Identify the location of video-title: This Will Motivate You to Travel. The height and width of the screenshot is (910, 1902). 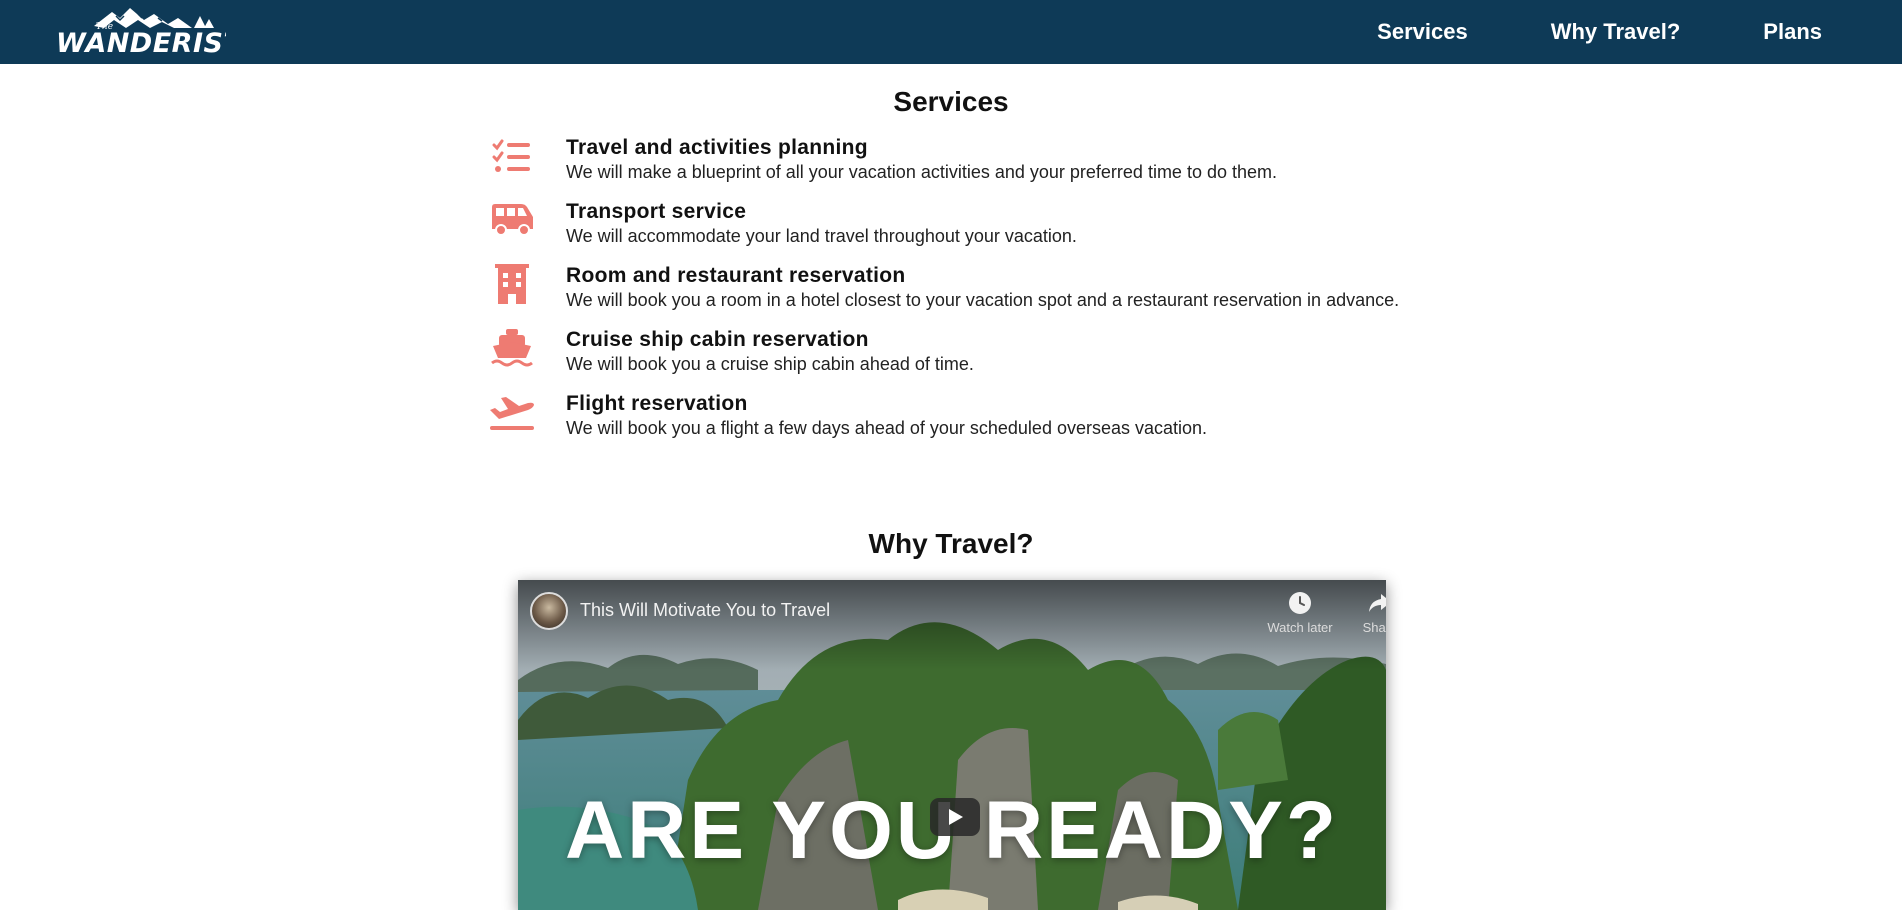
(705, 610).